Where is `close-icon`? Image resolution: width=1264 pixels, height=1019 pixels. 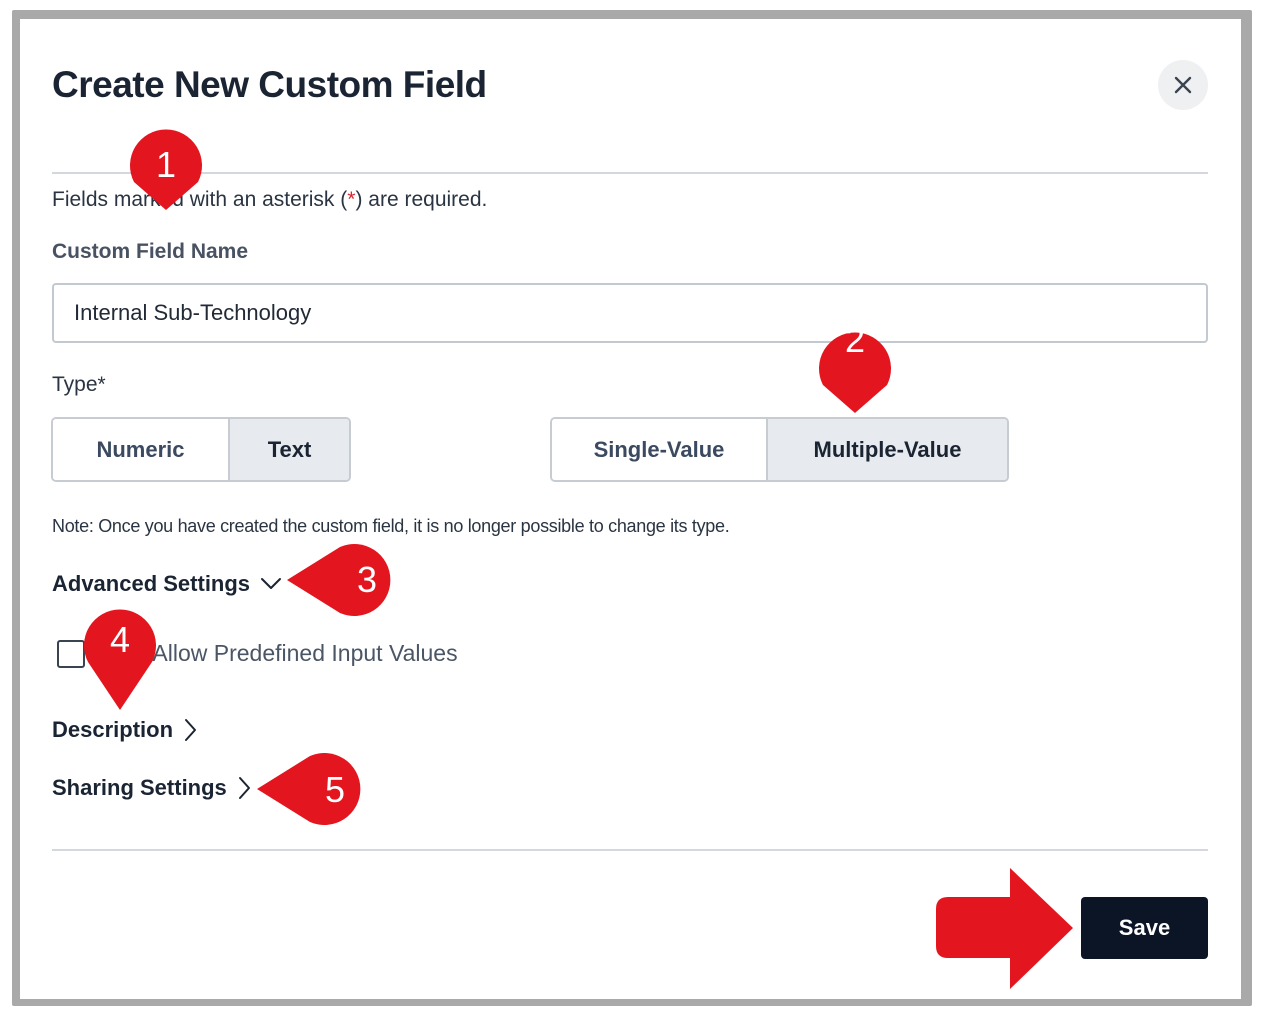 close-icon is located at coordinates (1183, 85).